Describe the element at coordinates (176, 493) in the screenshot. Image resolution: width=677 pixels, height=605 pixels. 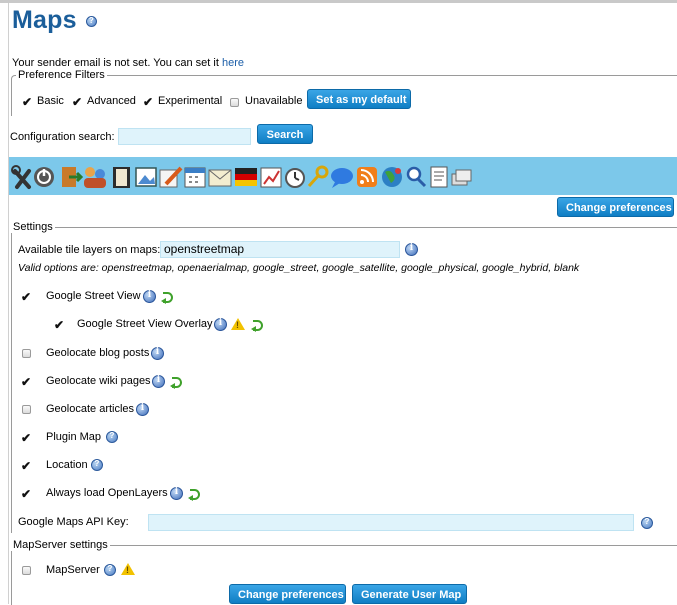
I see `always-load-openlayers-info-icon` at that location.